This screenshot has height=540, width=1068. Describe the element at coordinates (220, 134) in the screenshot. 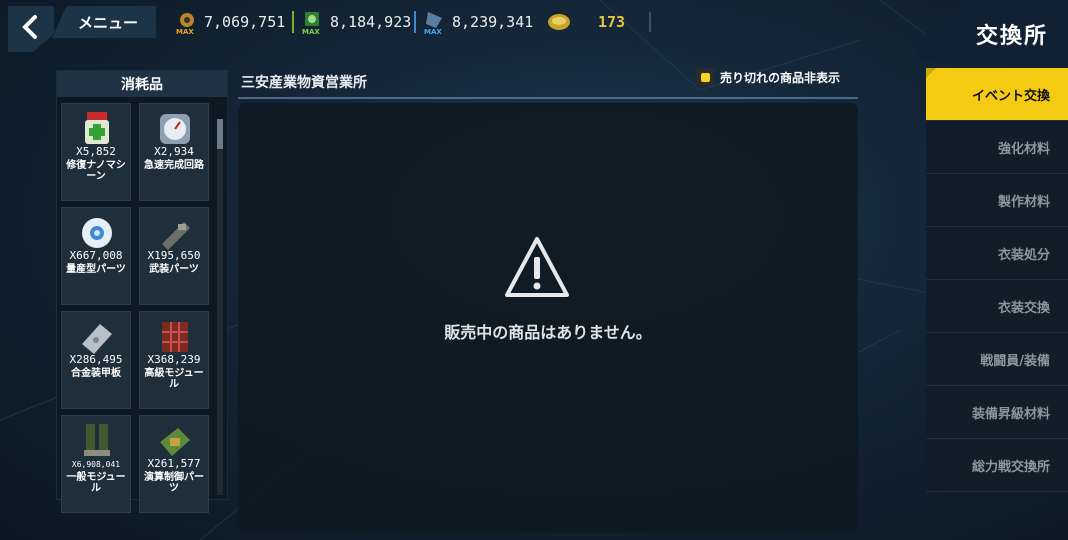

I see `scroll-thumb` at that location.